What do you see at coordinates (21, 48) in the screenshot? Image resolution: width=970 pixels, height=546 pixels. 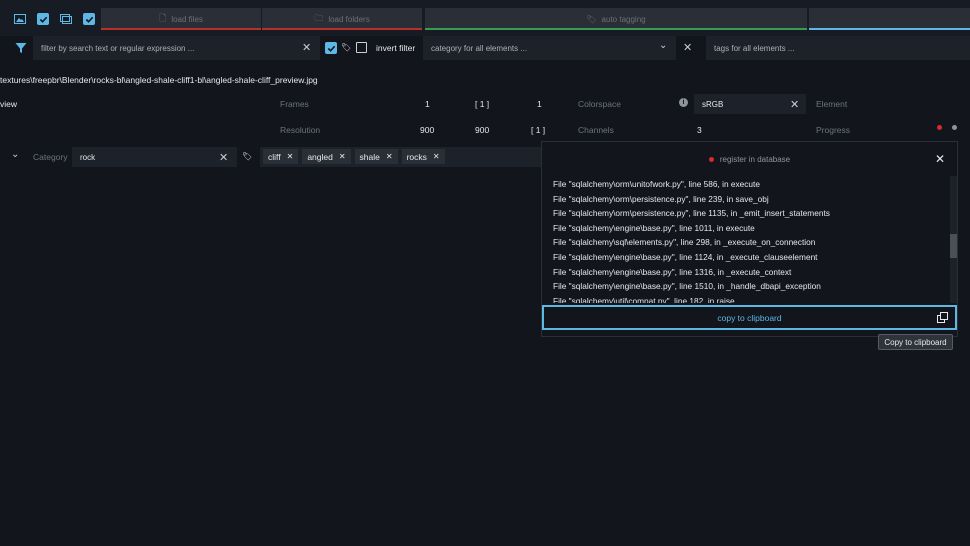 I see `filter-icon` at bounding box center [21, 48].